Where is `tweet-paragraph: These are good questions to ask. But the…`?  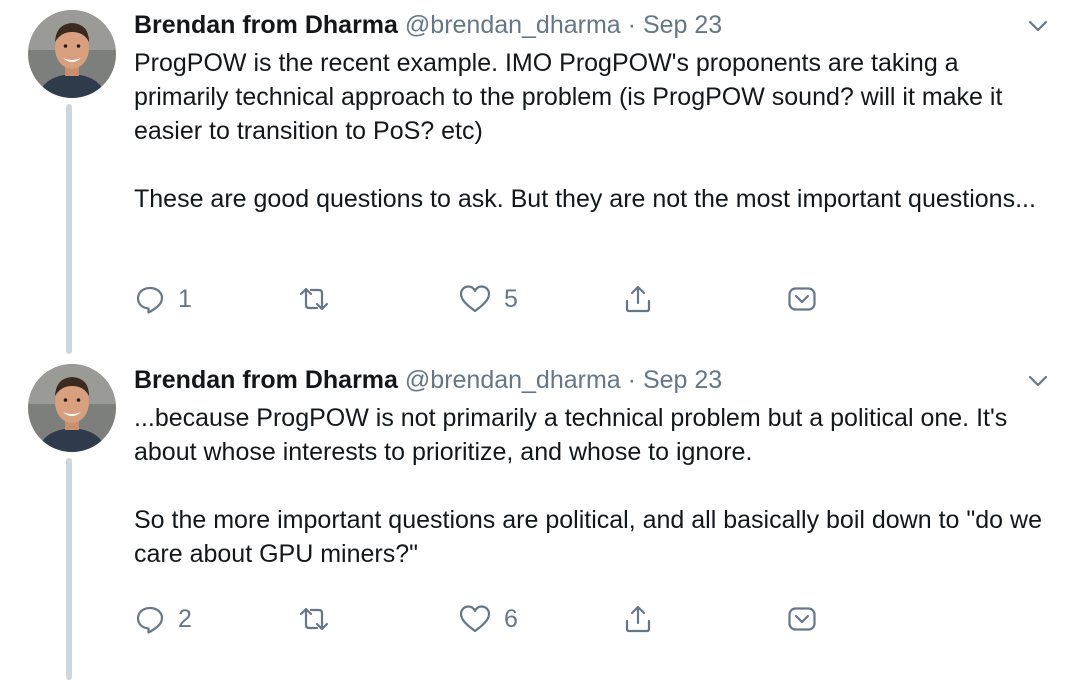 tweet-paragraph: These are good questions to ask. But the… is located at coordinates (585, 199).